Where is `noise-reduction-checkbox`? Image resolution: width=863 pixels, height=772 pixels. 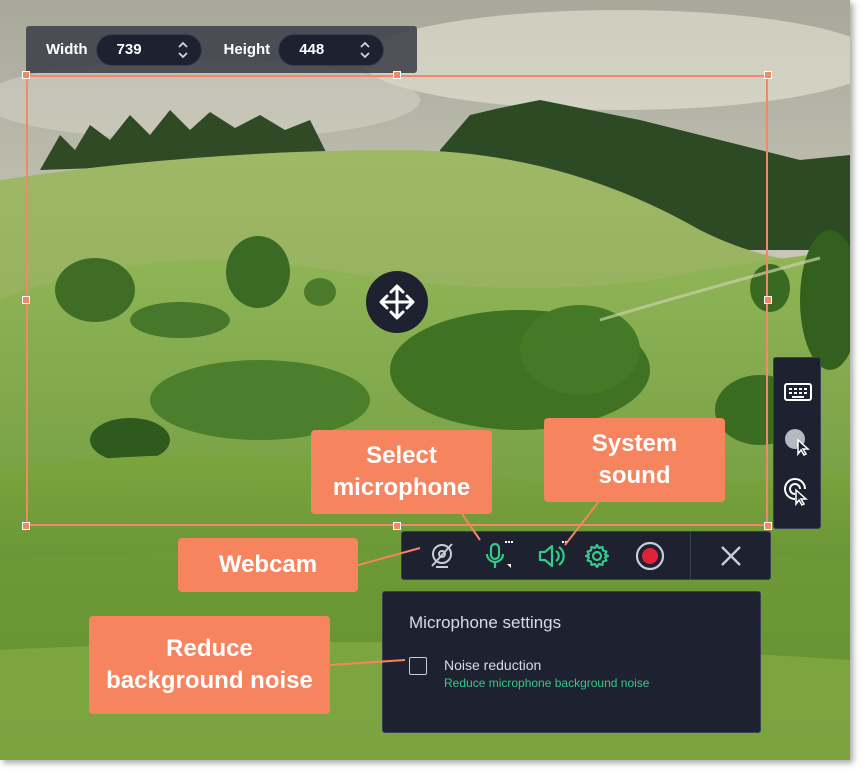 noise-reduction-checkbox is located at coordinates (418, 666).